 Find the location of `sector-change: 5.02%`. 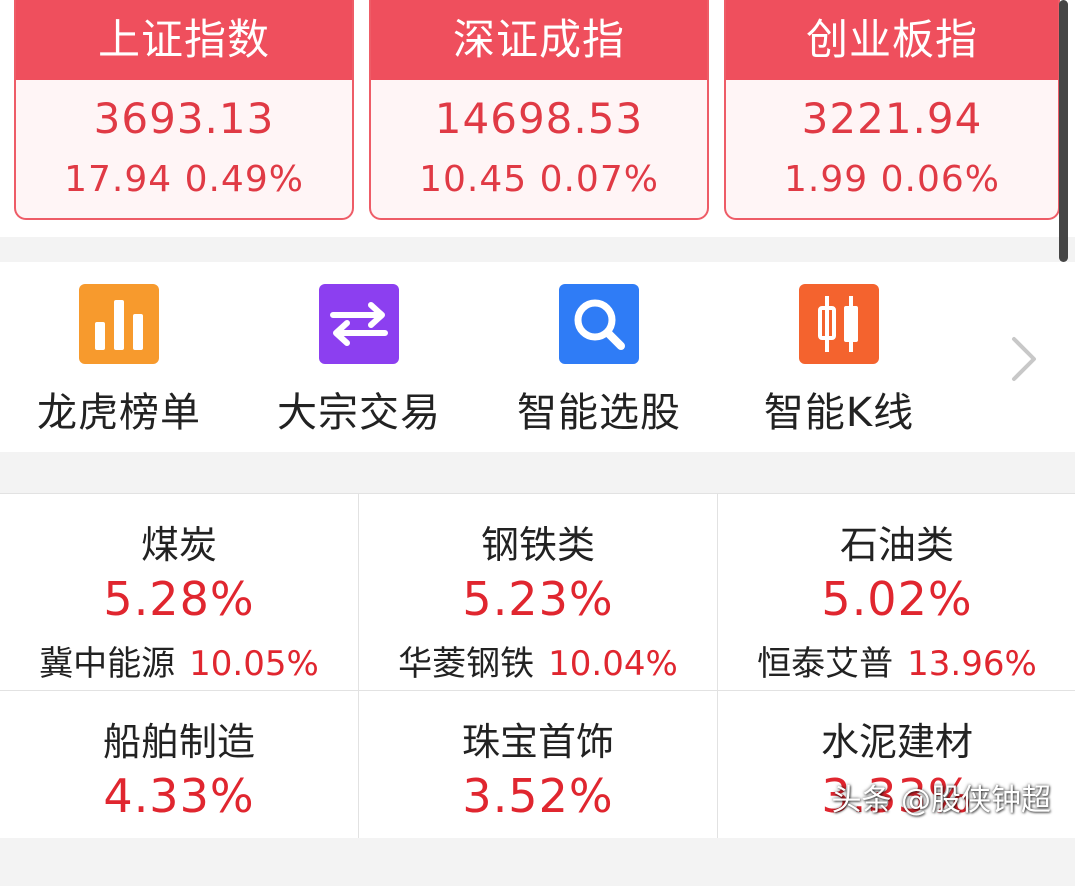

sector-change: 5.02% is located at coordinates (897, 599).